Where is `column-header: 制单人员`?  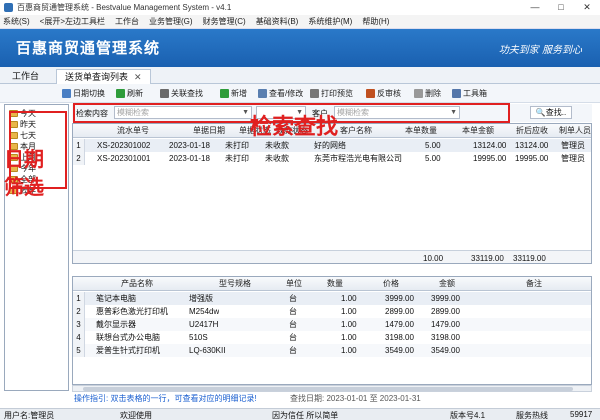 column-header: 制单人员 is located at coordinates (574, 131).